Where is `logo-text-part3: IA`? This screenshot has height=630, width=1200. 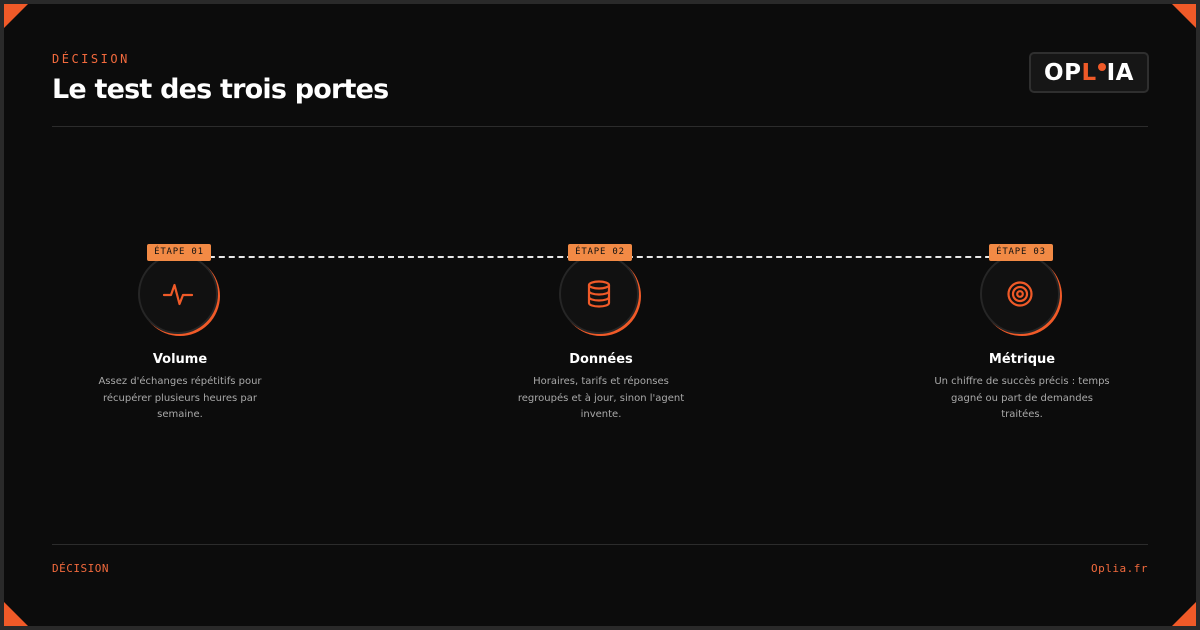
logo-text-part3: IA is located at coordinates (1120, 72).